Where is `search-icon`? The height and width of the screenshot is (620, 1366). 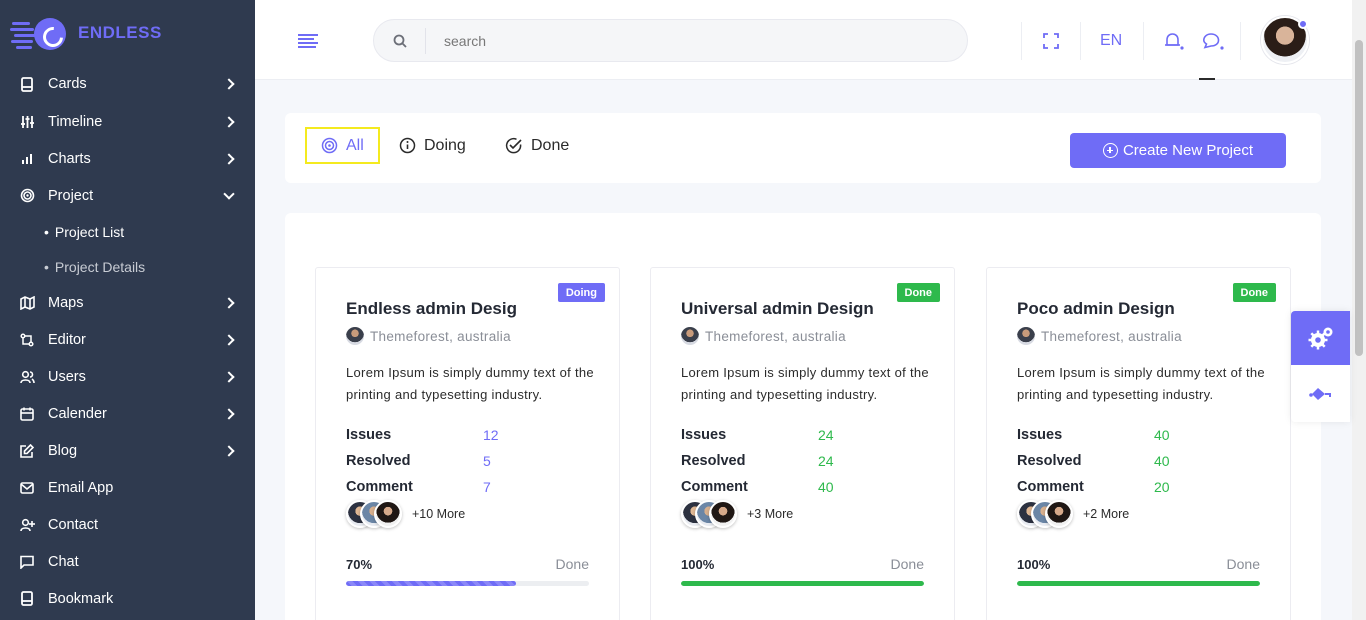
search-icon is located at coordinates (400, 40).